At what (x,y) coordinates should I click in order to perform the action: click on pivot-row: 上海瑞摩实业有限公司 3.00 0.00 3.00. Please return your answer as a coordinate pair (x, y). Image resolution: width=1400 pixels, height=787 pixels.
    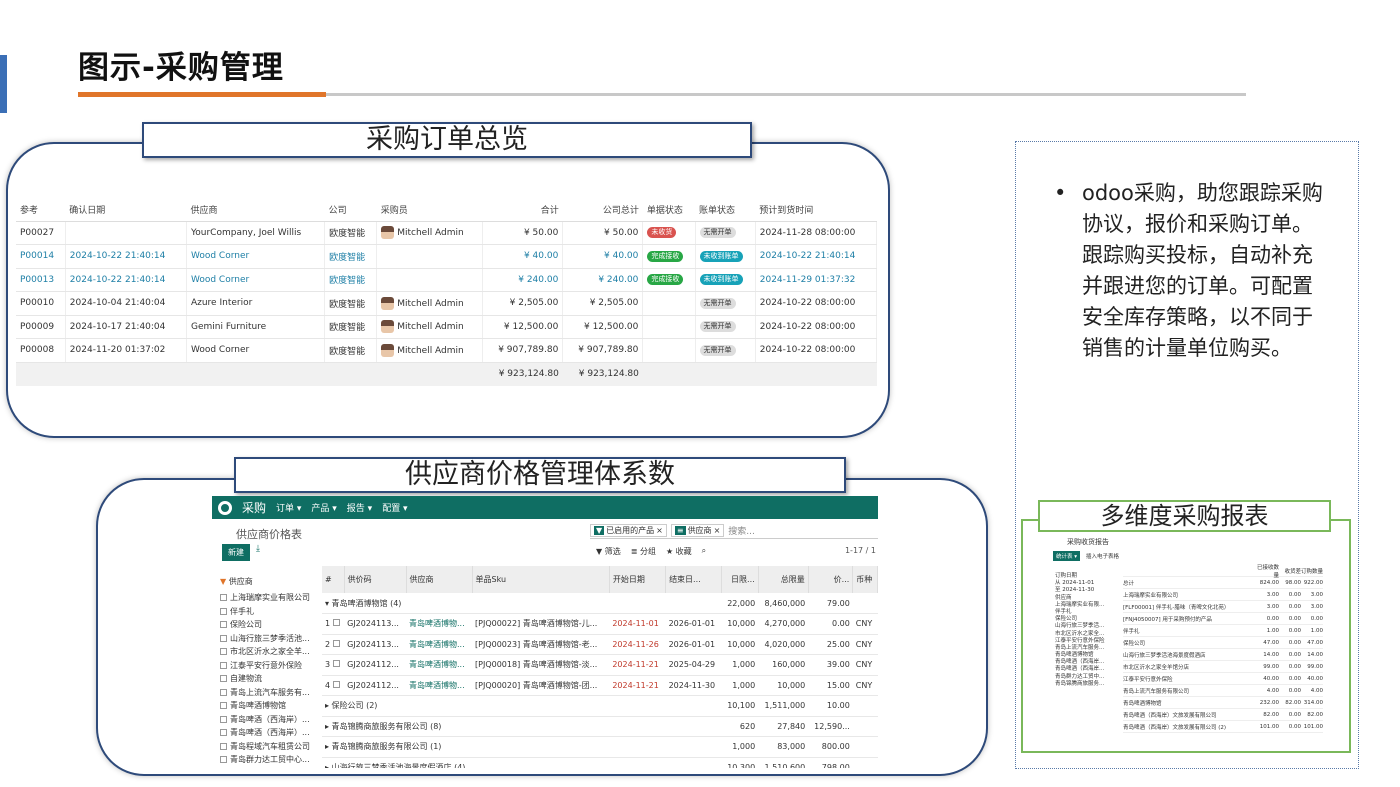
    Looking at the image, I should click on (1223, 595).